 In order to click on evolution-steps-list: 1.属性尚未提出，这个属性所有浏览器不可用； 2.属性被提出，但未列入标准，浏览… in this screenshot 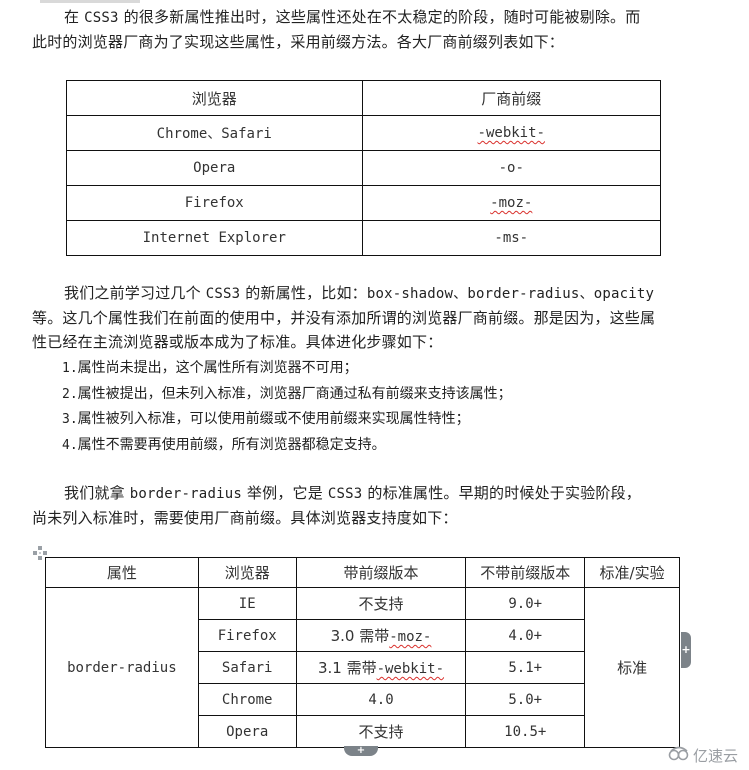, I will do `click(287, 407)`.